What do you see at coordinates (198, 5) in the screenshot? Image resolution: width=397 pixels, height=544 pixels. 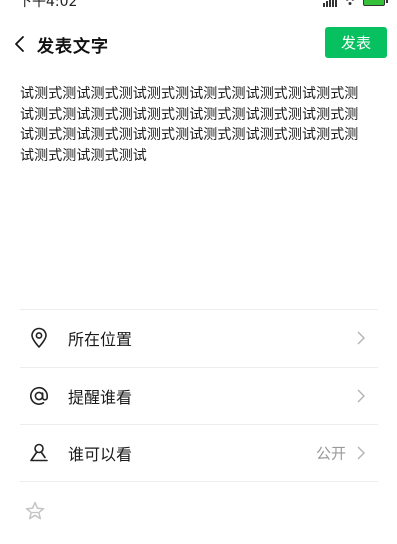 I see `status-bar: 下午4:02` at bounding box center [198, 5].